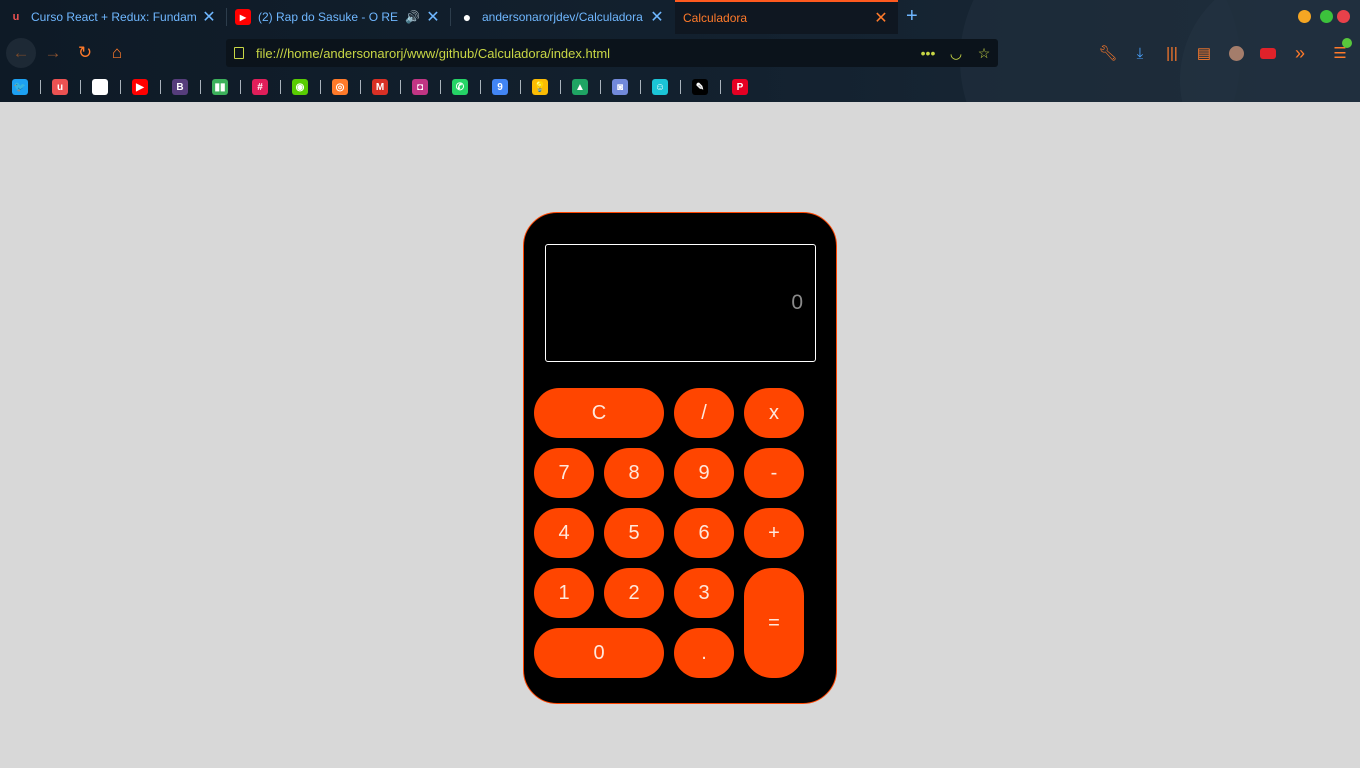 This screenshot has width=1360, height=768. I want to click on instagram-icon: ◘, so click(420, 87).